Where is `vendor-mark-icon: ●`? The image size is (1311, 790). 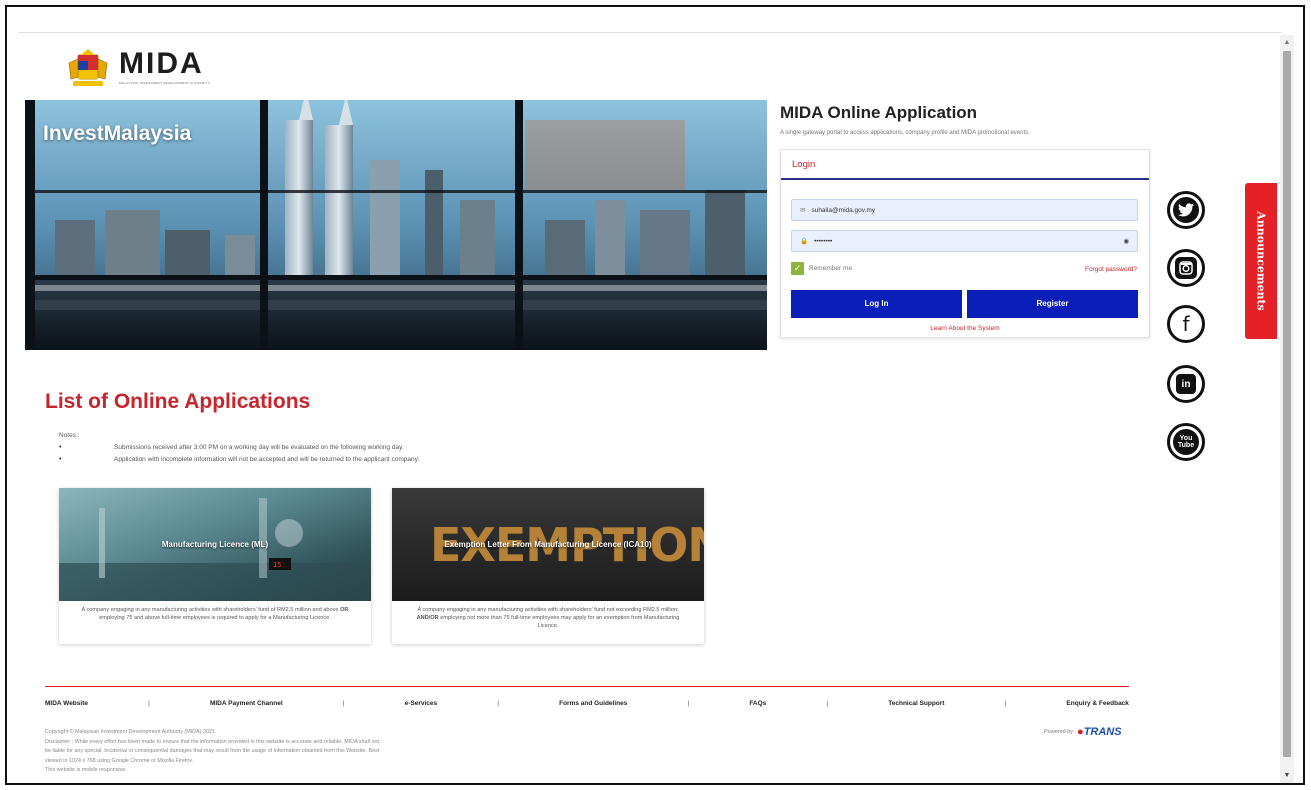 vendor-mark-icon: ● is located at coordinates (1080, 732).